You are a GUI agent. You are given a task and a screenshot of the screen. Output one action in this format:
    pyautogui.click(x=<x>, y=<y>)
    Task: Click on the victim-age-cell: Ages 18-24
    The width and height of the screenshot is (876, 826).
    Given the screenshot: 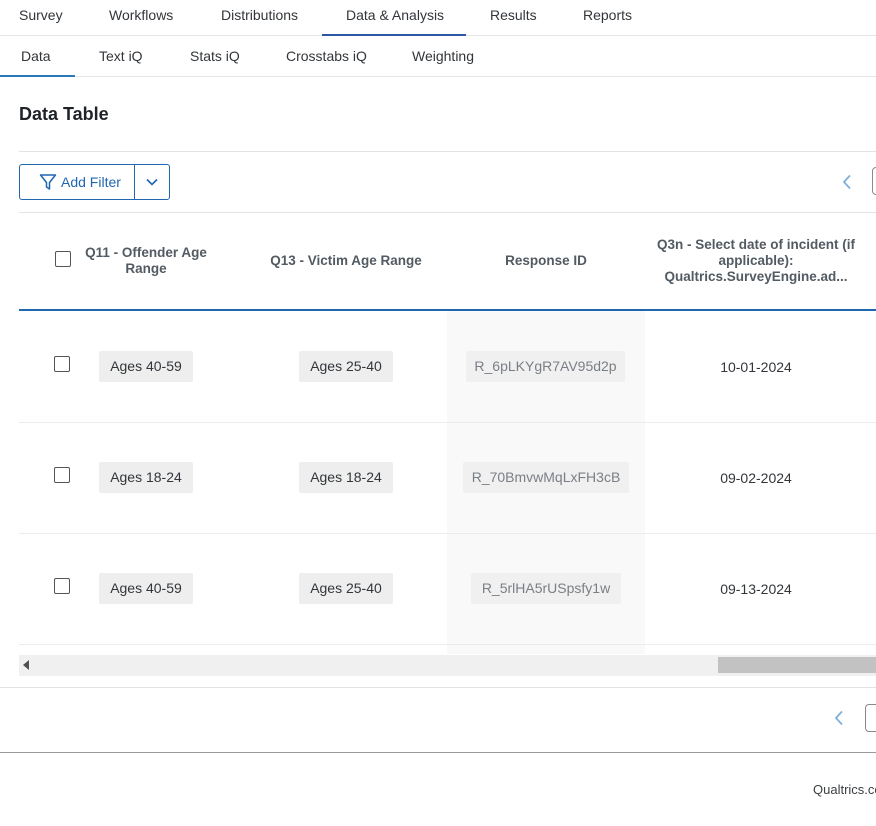 What is the action you would take?
    pyautogui.click(x=346, y=477)
    